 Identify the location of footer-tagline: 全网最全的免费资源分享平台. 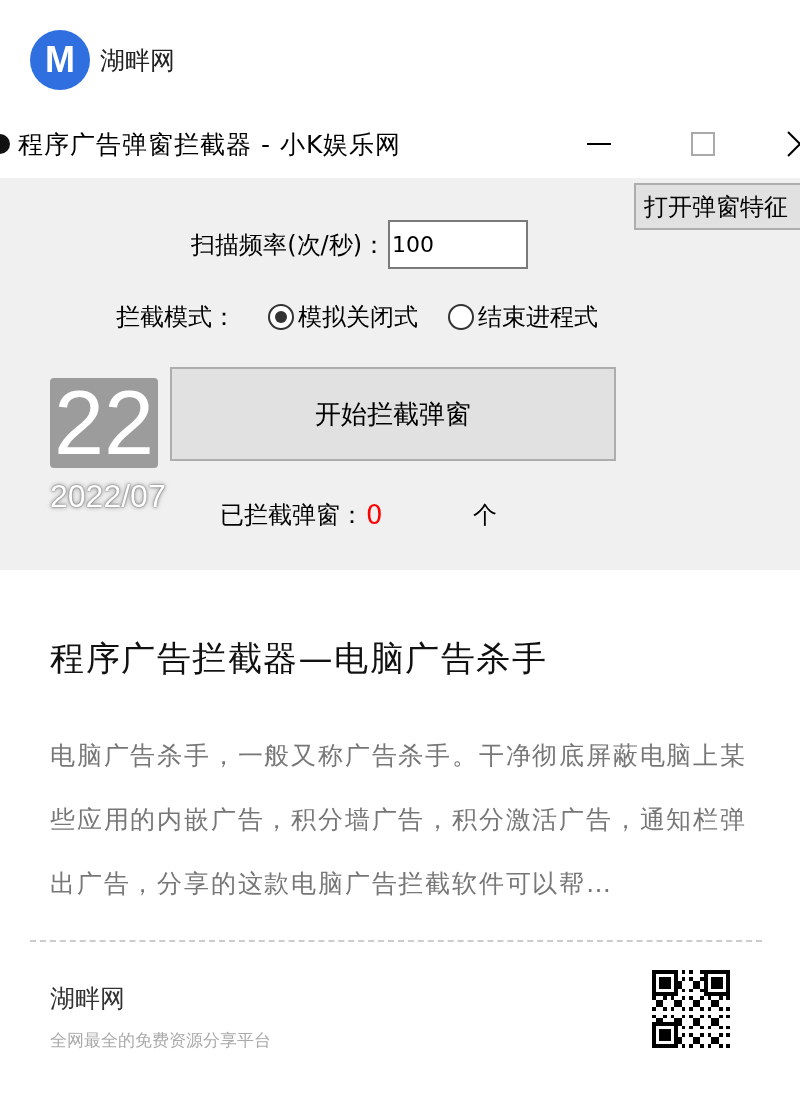
(160, 1040).